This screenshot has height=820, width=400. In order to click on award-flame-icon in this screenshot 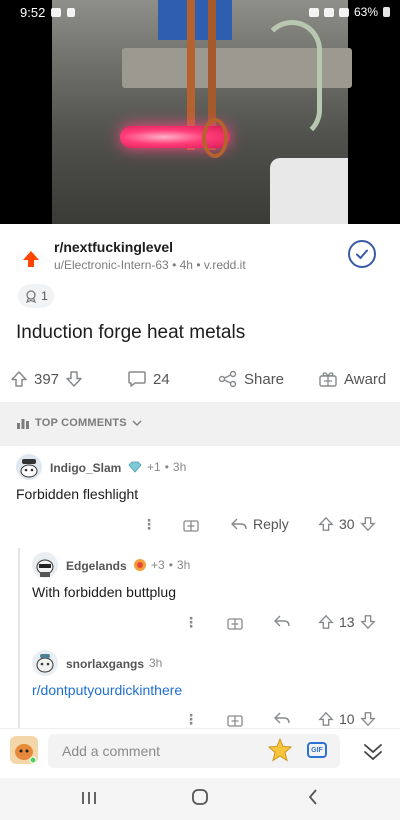, I will do `click(140, 565)`.